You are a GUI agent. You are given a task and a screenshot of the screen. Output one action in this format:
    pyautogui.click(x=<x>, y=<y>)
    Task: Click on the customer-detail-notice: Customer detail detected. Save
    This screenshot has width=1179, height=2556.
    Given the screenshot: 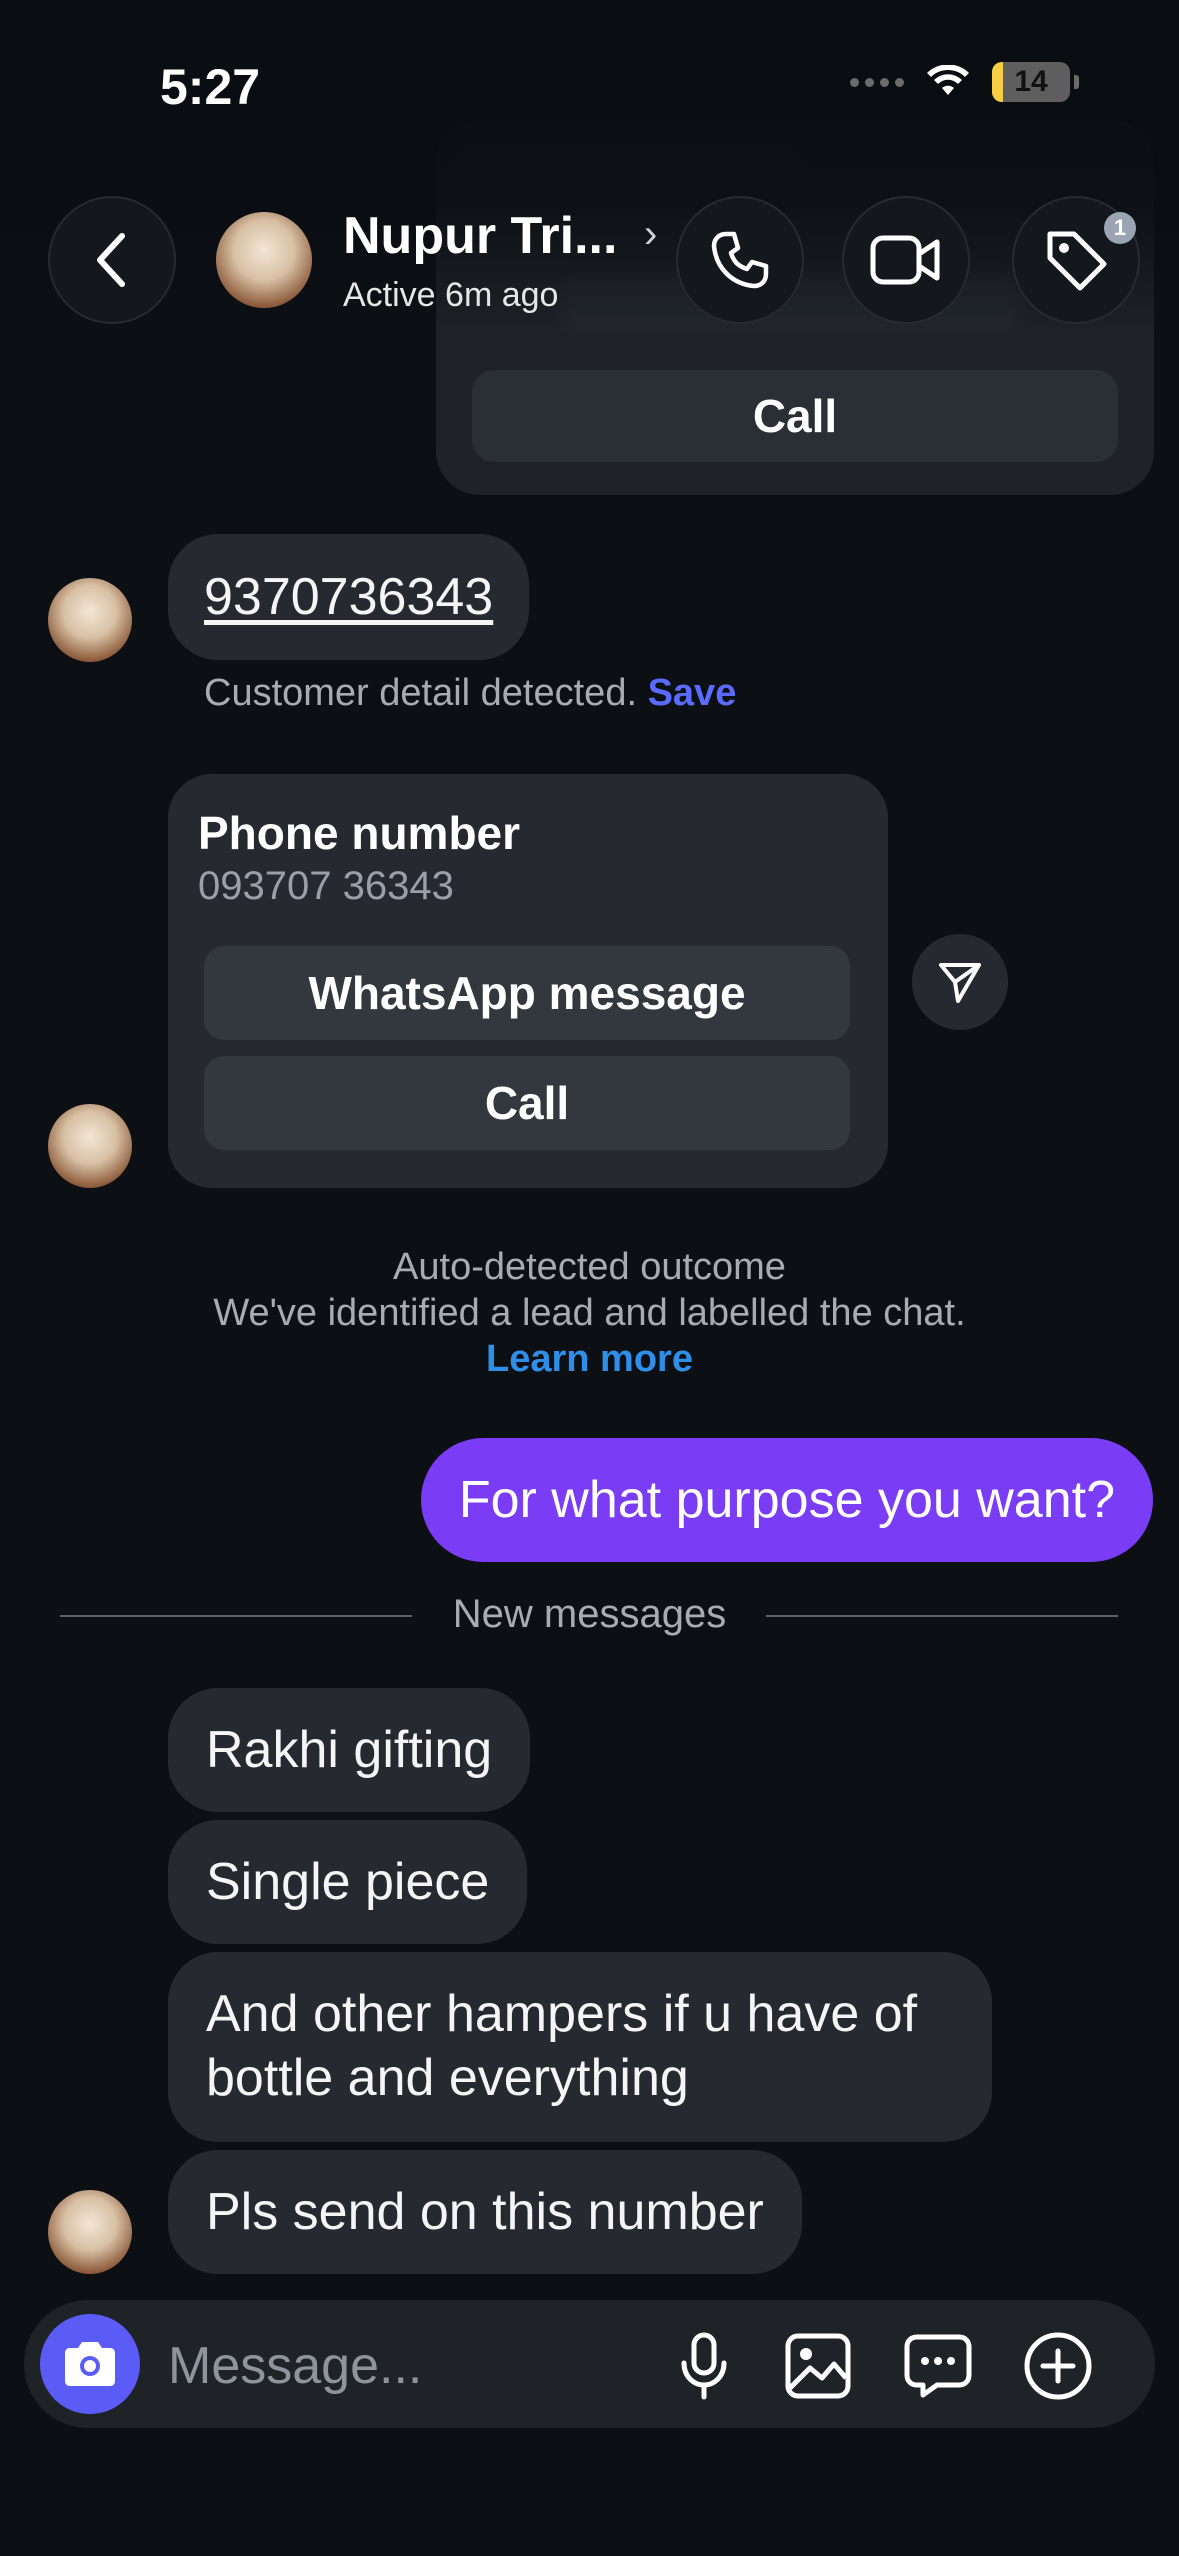 What is the action you would take?
    pyautogui.click(x=470, y=693)
    